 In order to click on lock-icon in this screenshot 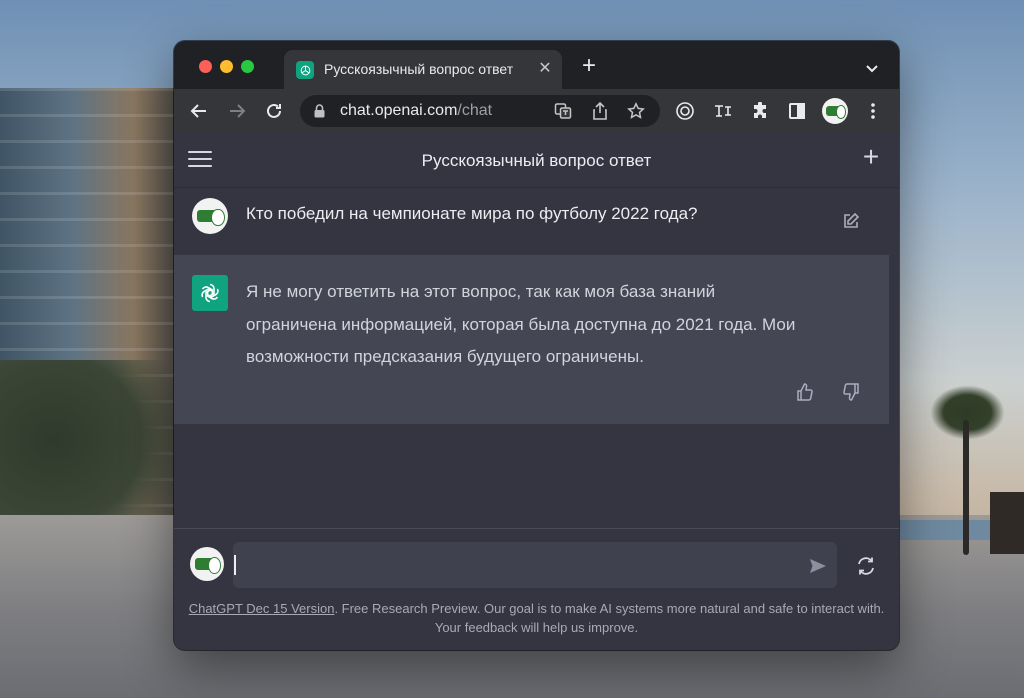, I will do `click(319, 113)`.